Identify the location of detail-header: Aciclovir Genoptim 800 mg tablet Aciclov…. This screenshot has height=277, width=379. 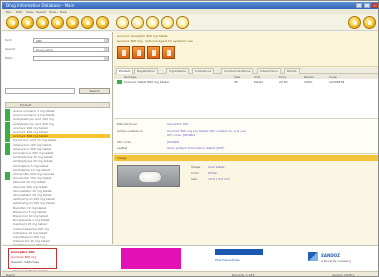
(246, 49).